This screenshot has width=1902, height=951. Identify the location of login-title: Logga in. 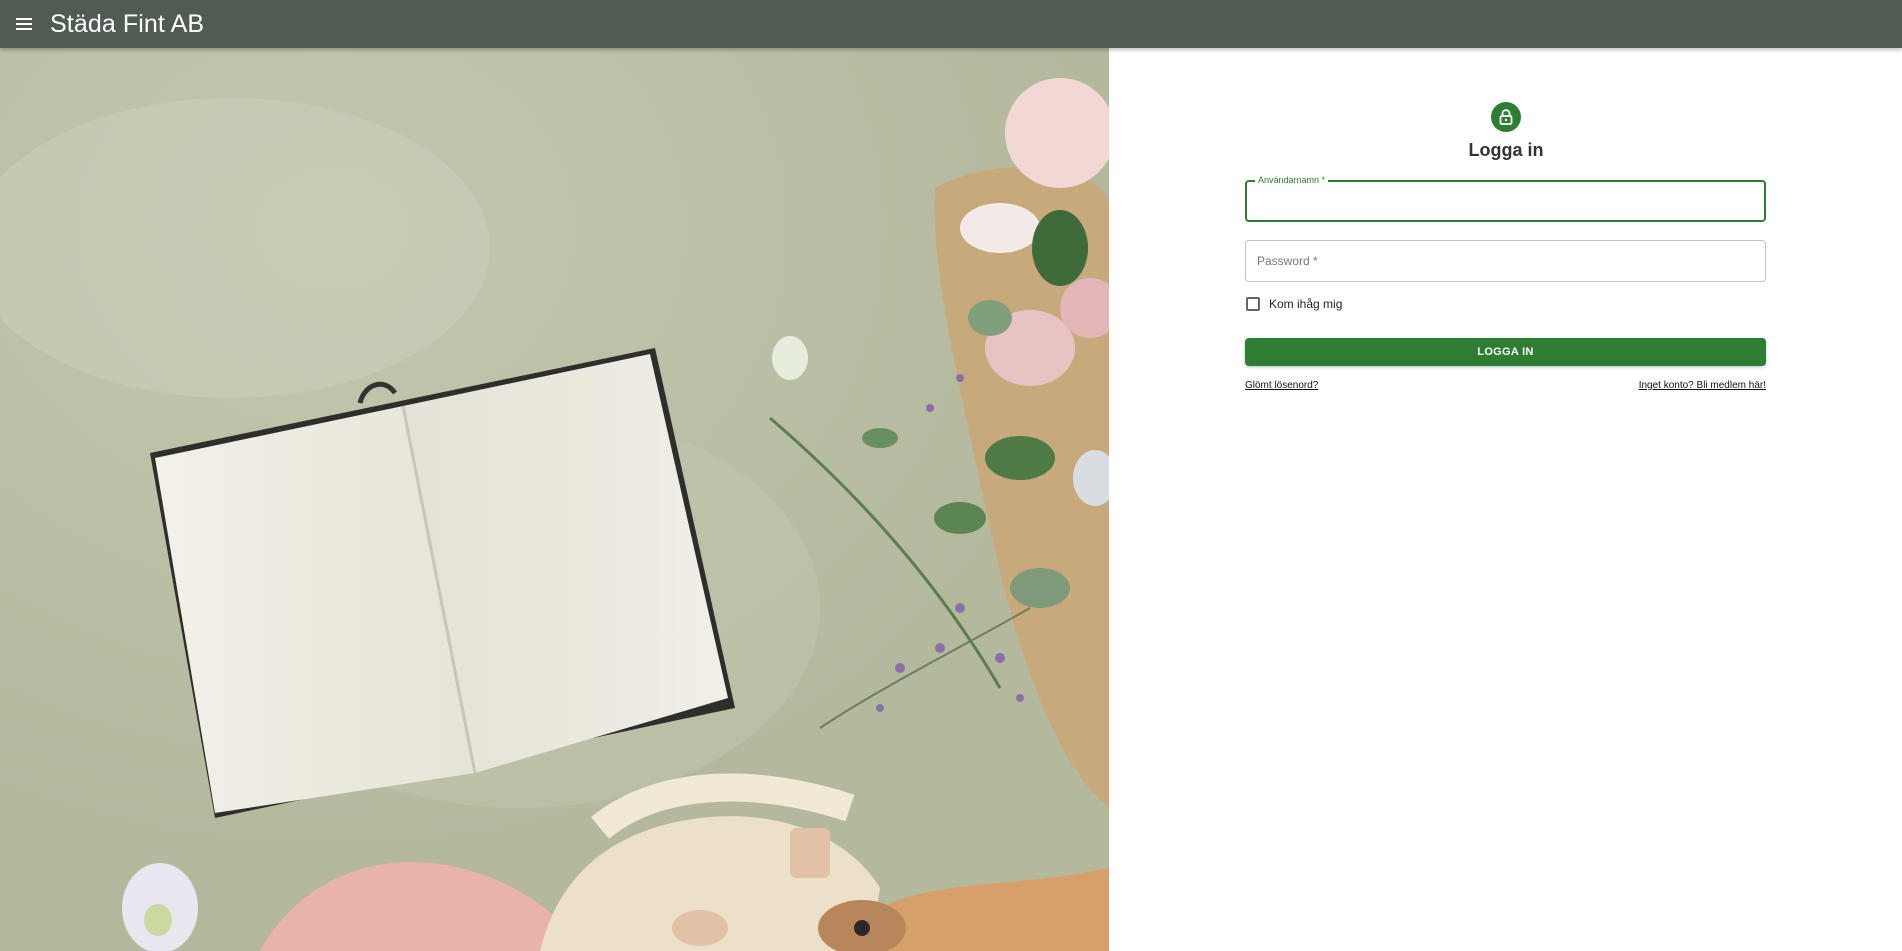
(1506, 150).